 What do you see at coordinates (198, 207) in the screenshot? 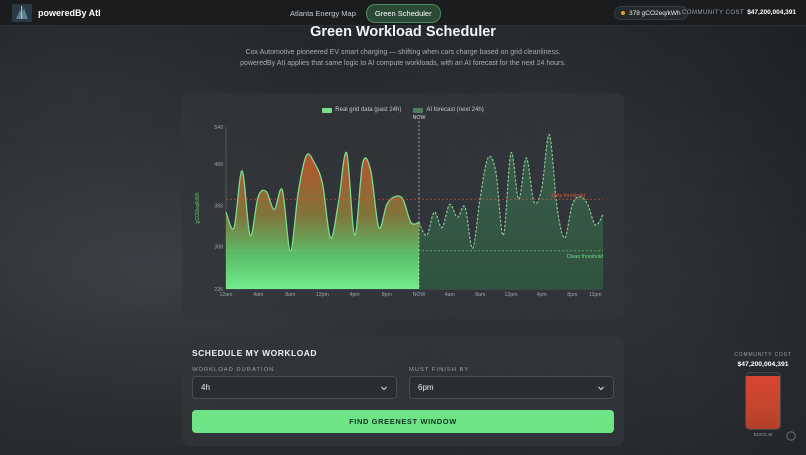
I see `y-axis-label: gCO2eq/kWh` at bounding box center [198, 207].